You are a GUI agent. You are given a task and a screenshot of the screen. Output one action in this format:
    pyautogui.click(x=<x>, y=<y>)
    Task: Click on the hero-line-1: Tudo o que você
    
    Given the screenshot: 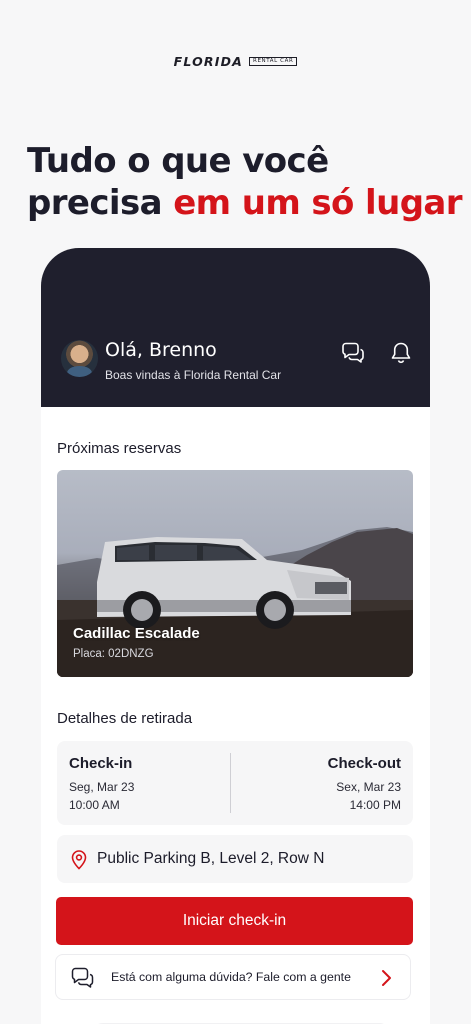 What is the action you would take?
    pyautogui.click(x=178, y=161)
    